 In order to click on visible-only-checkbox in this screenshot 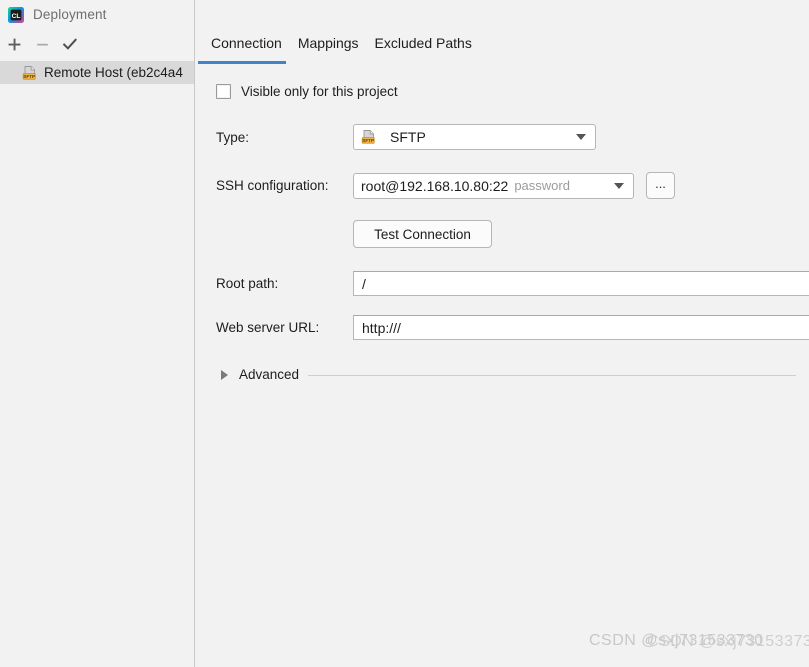, I will do `click(223, 91)`.